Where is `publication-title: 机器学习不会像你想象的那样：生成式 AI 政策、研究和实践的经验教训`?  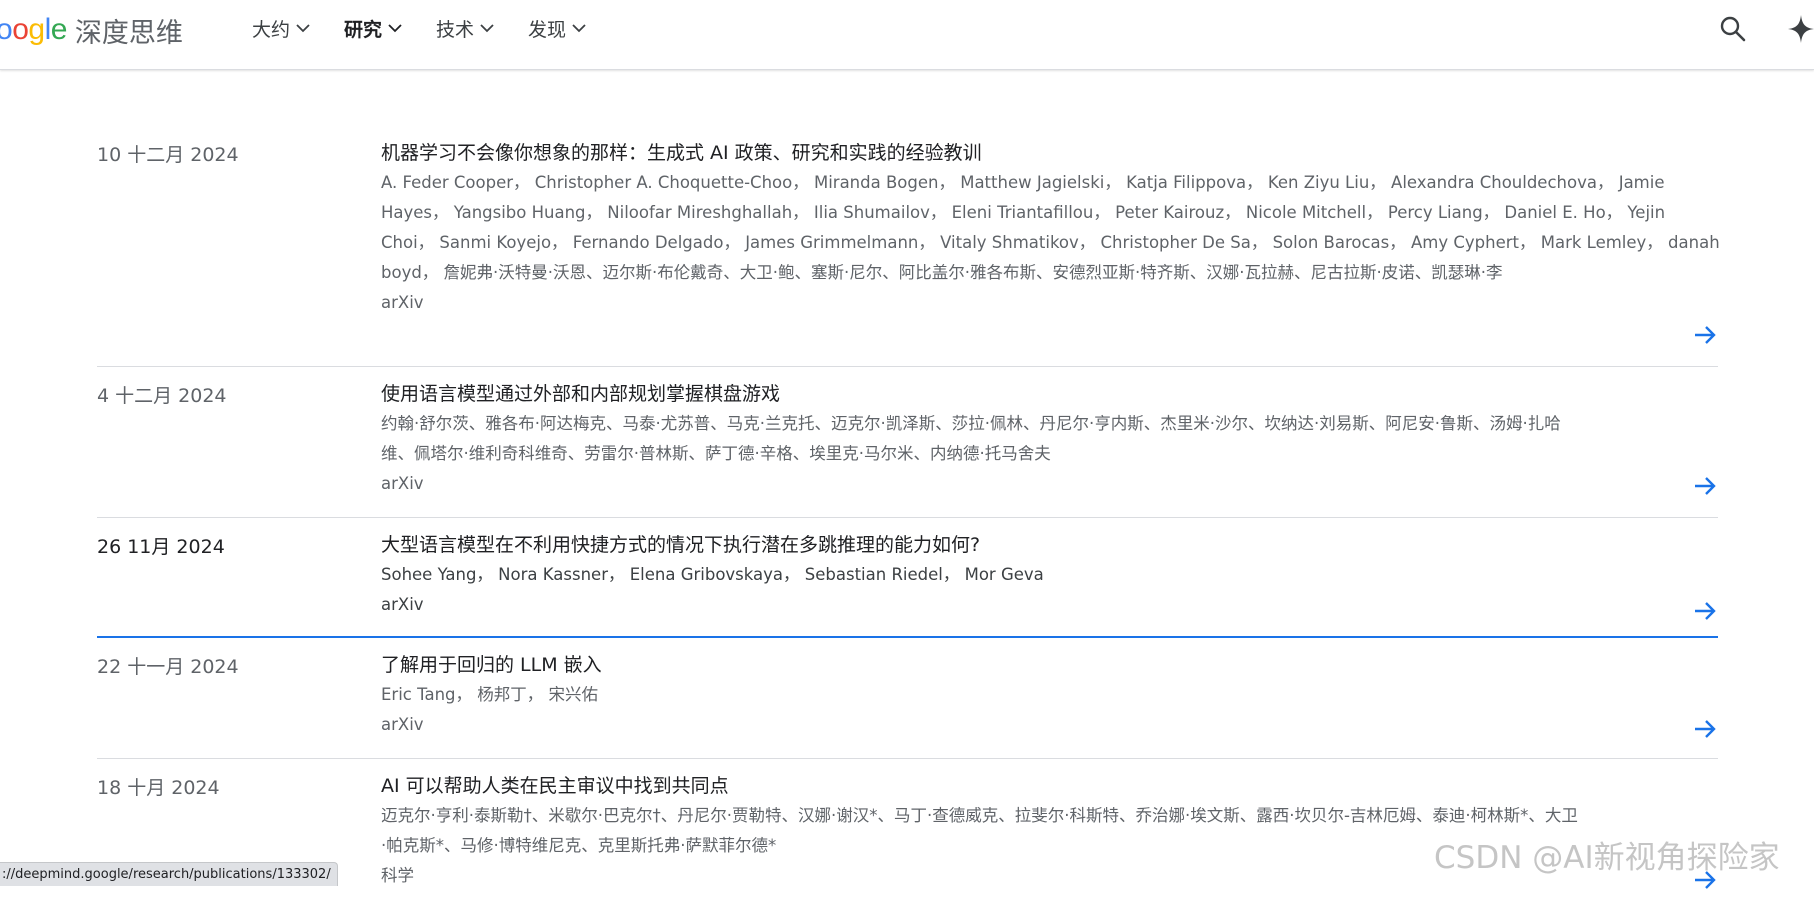 publication-title: 机器学习不会像你想象的那样：生成式 AI 政策、研究和实践的经验教训 is located at coordinates (1031, 153).